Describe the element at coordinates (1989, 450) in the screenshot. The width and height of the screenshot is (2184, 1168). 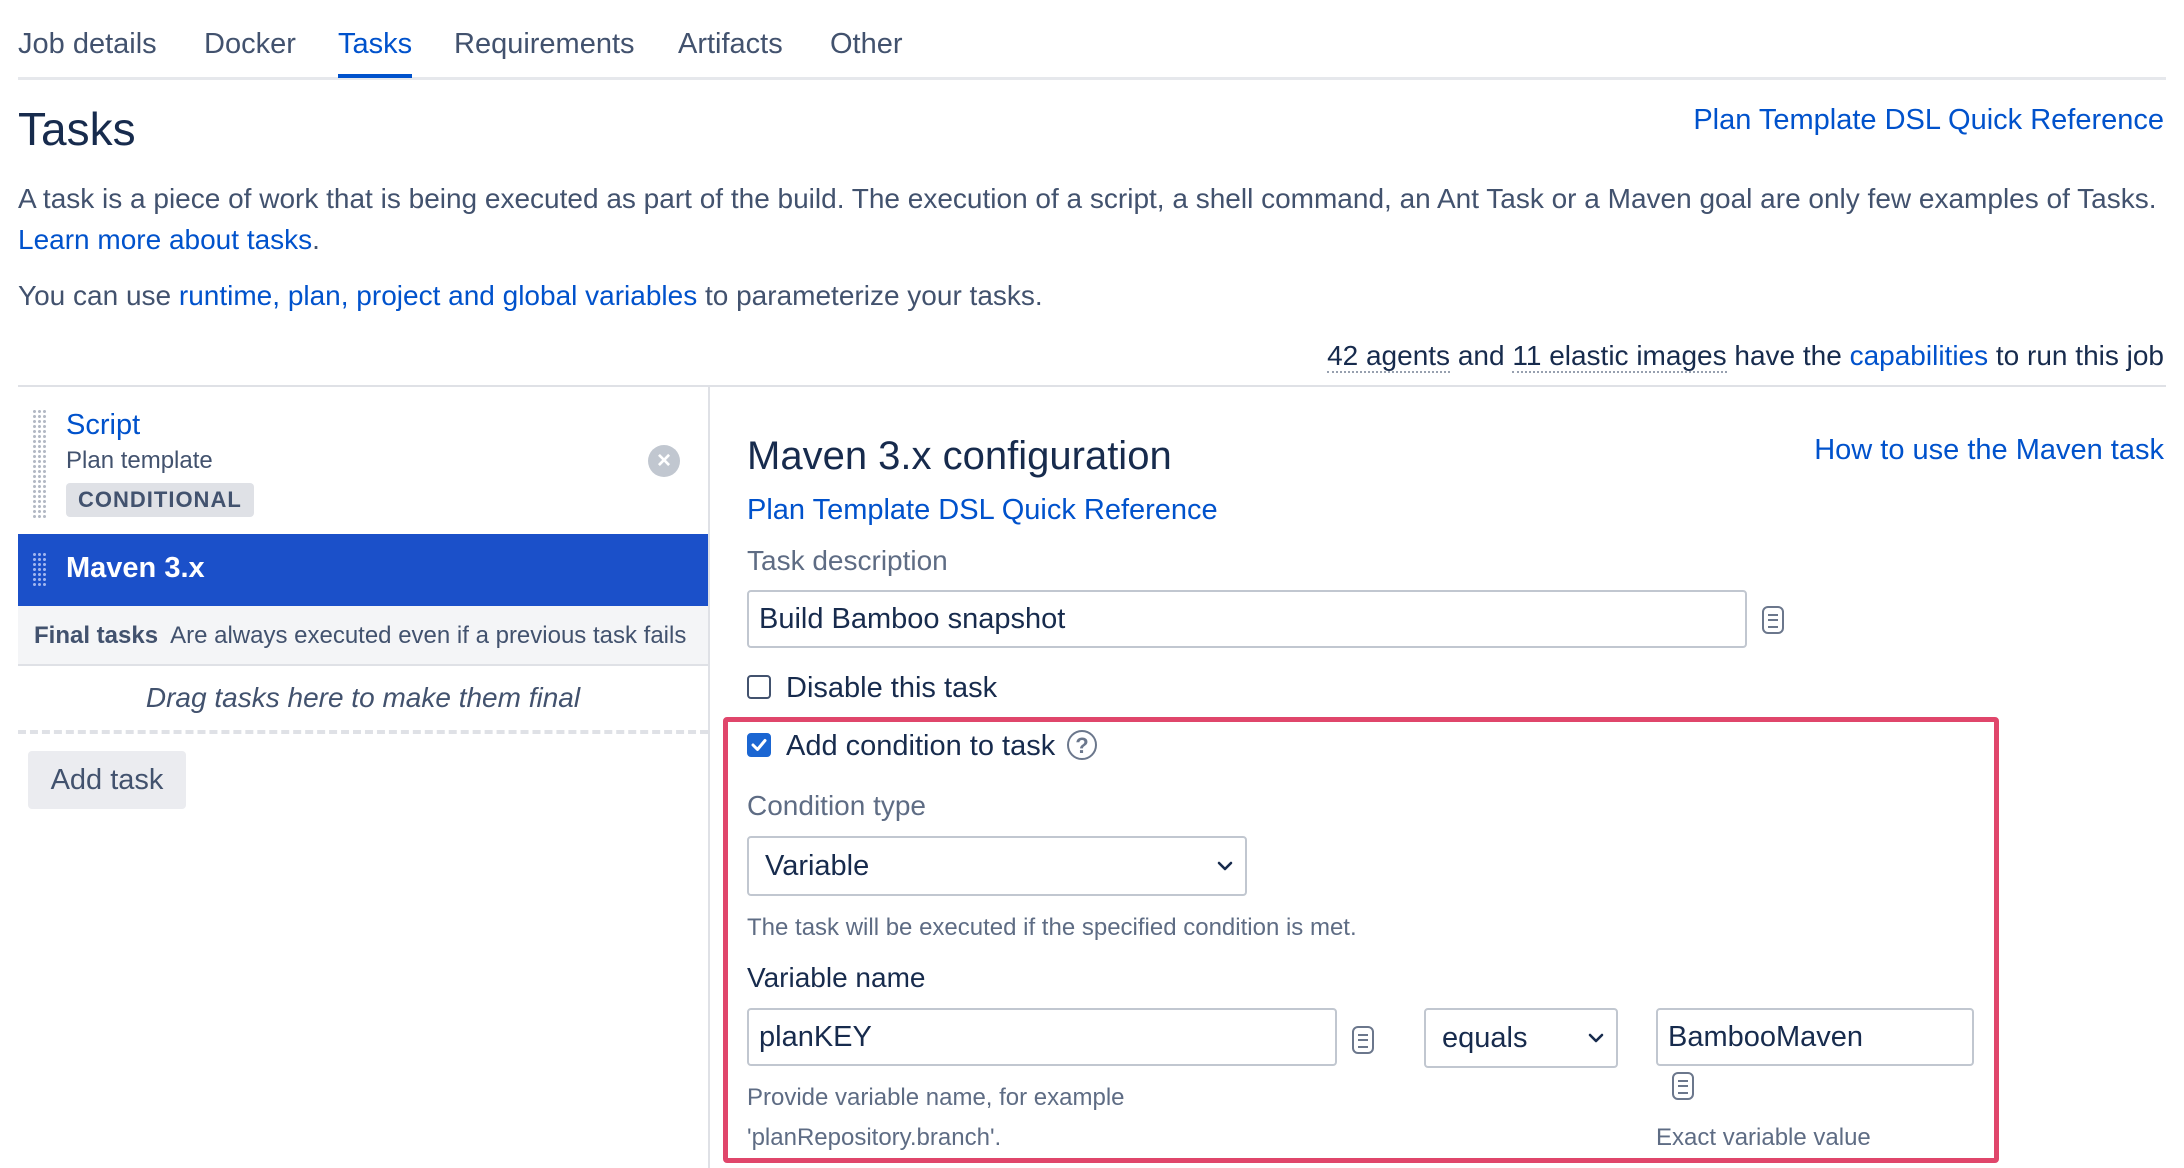
I see `maven-help-link: How to use the Maven task` at that location.